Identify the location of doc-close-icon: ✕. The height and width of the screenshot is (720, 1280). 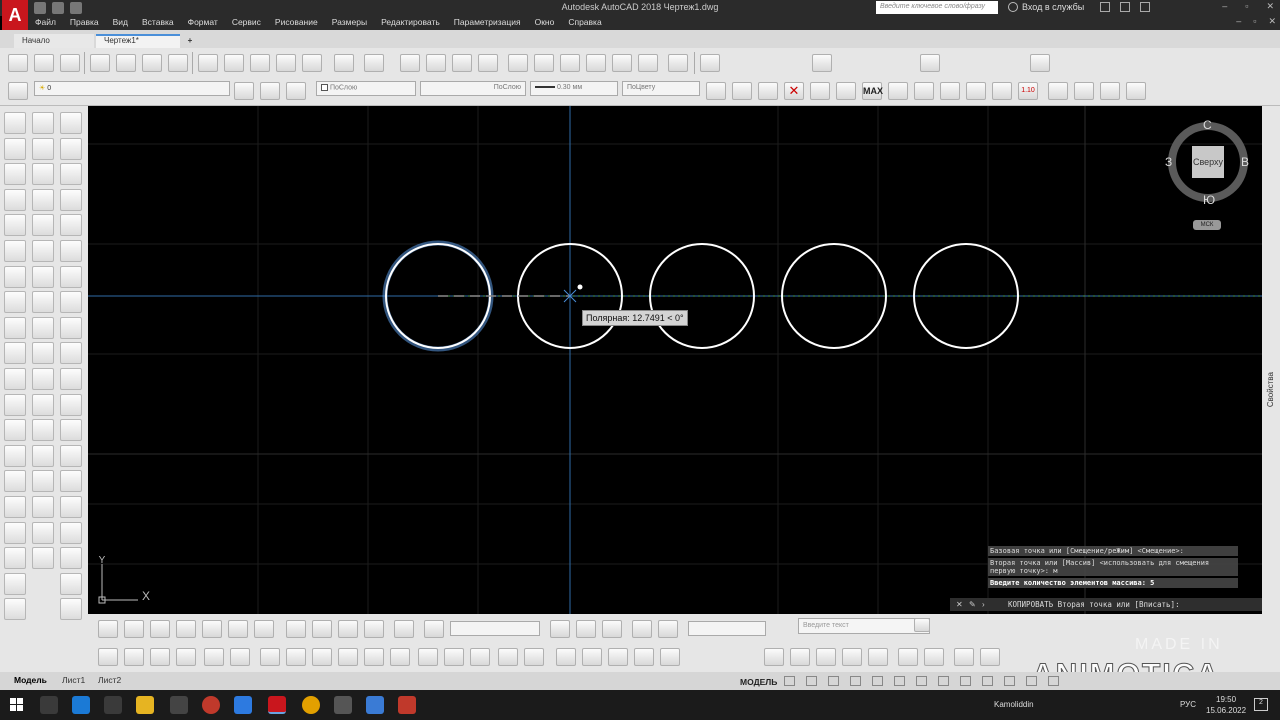
(1272, 21).